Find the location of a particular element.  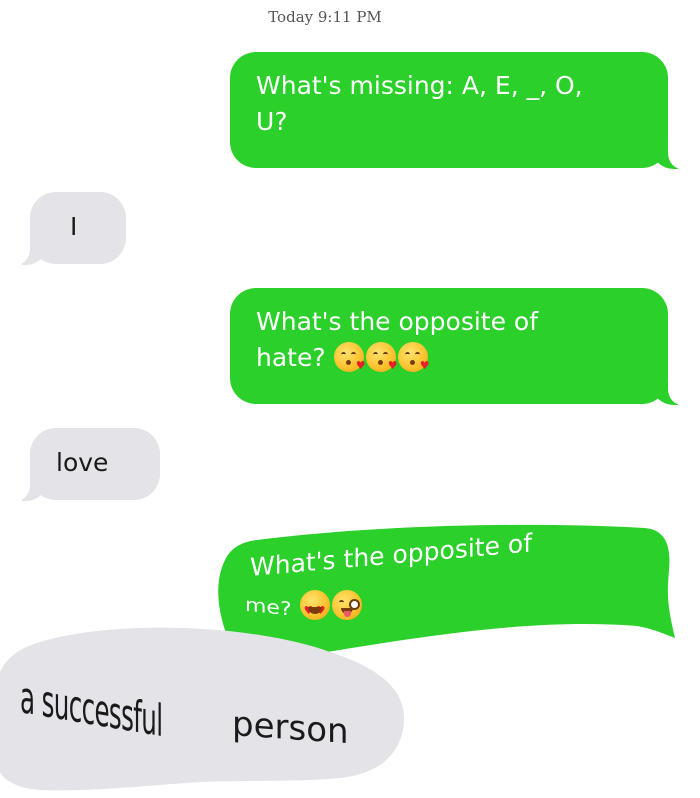

received-message-bubble: I is located at coordinates (67, 228).